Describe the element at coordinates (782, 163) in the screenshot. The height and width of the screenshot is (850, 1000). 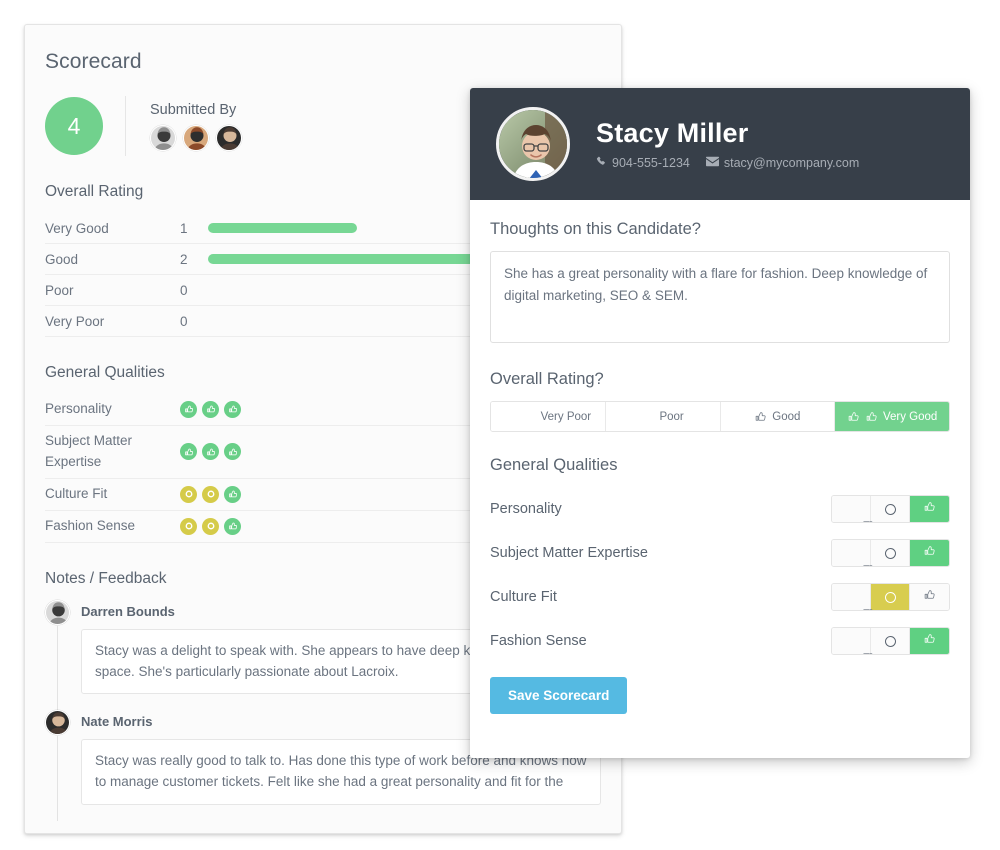
I see `candidate-email: stacy@mycompany.com` at that location.